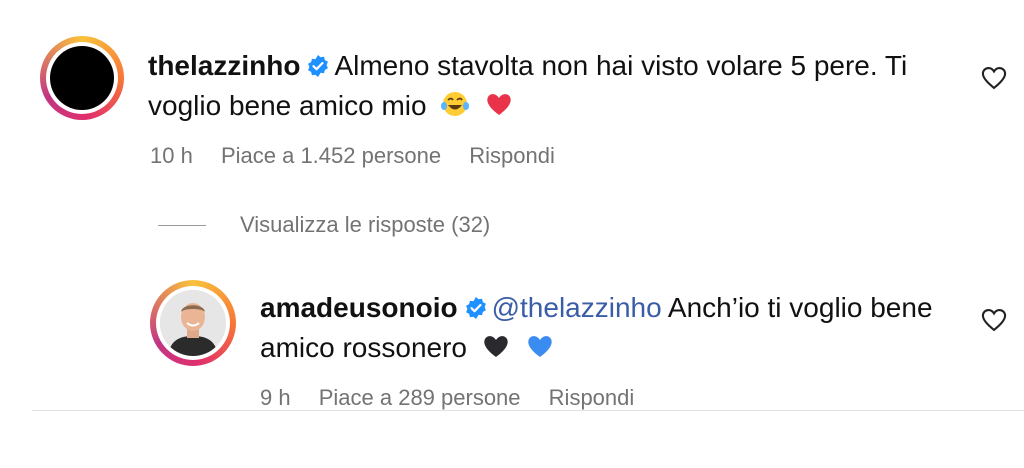 Image resolution: width=1024 pixels, height=468 pixels. What do you see at coordinates (287, 105) in the screenshot?
I see `comment-text-line2: voglio bene amico mio` at bounding box center [287, 105].